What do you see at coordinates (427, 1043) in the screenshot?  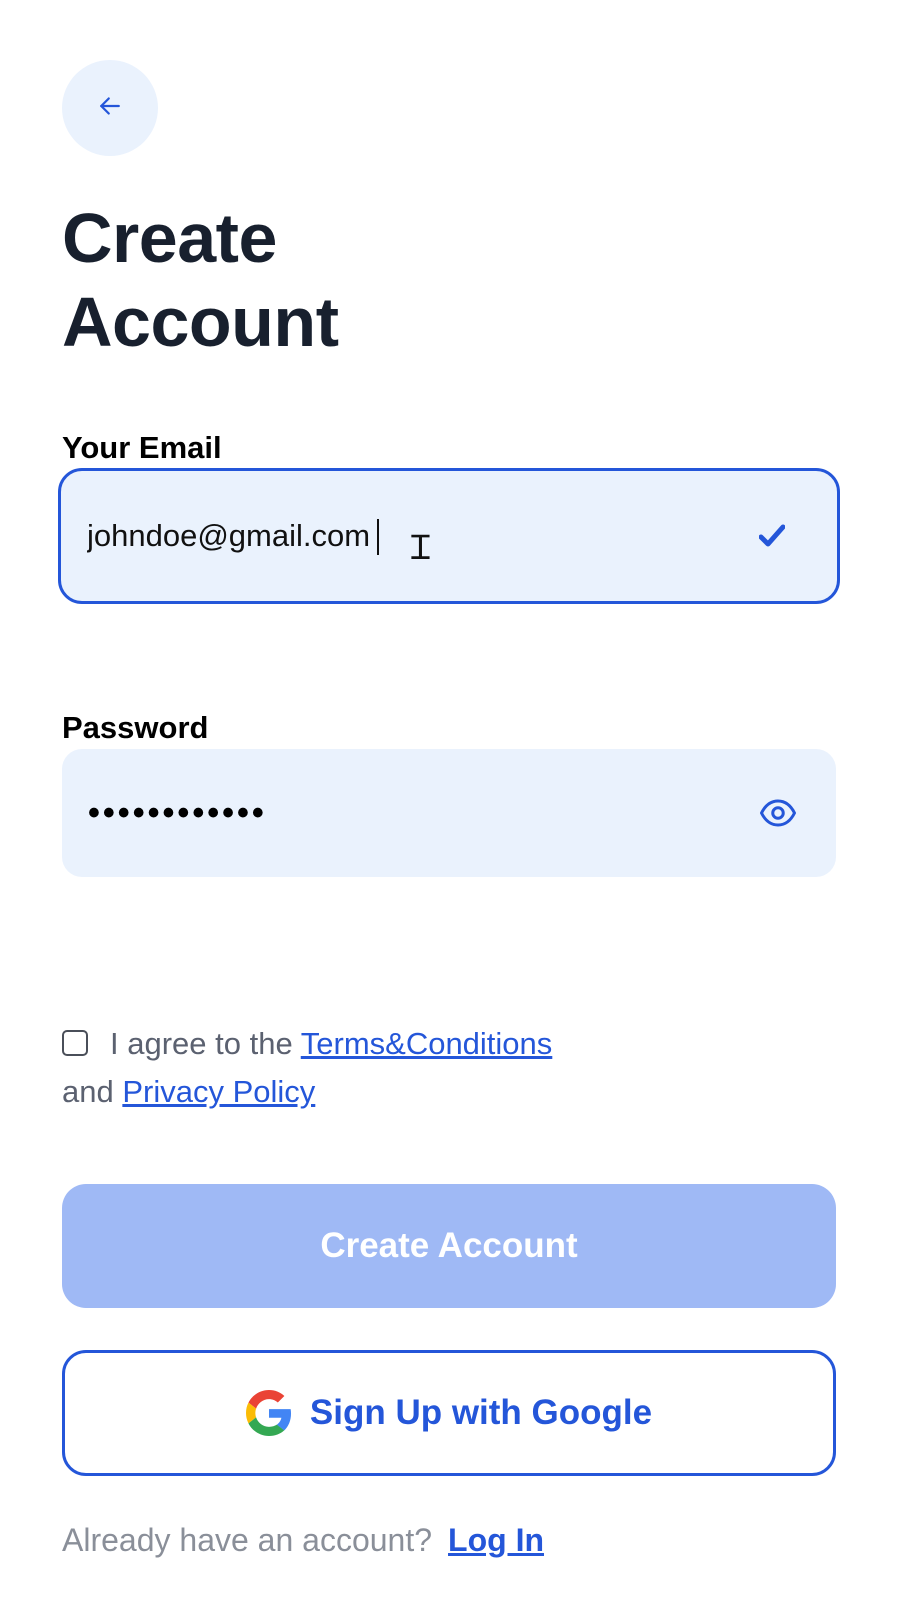 I see `terms-link: Terms&Conditions` at bounding box center [427, 1043].